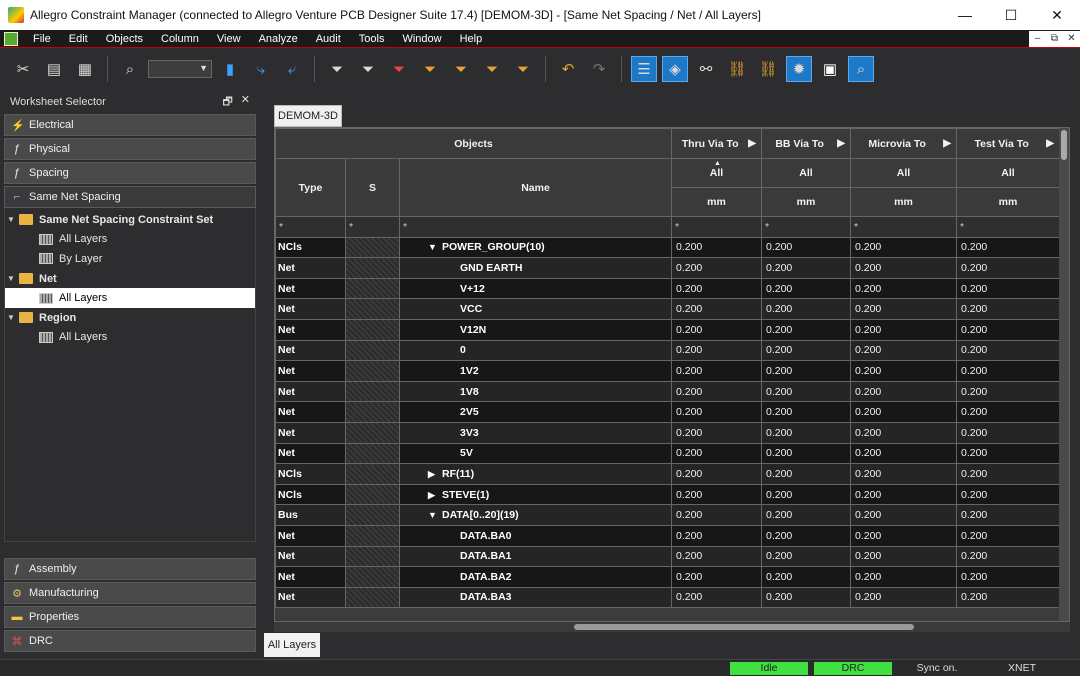  I want to click on tag-icon: ◈, so click(675, 69).